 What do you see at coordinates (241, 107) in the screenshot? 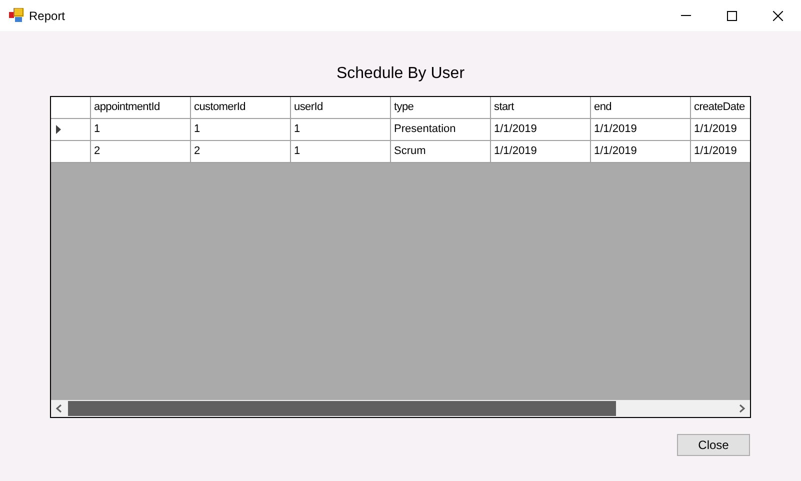
I see `column-header: customerId` at bounding box center [241, 107].